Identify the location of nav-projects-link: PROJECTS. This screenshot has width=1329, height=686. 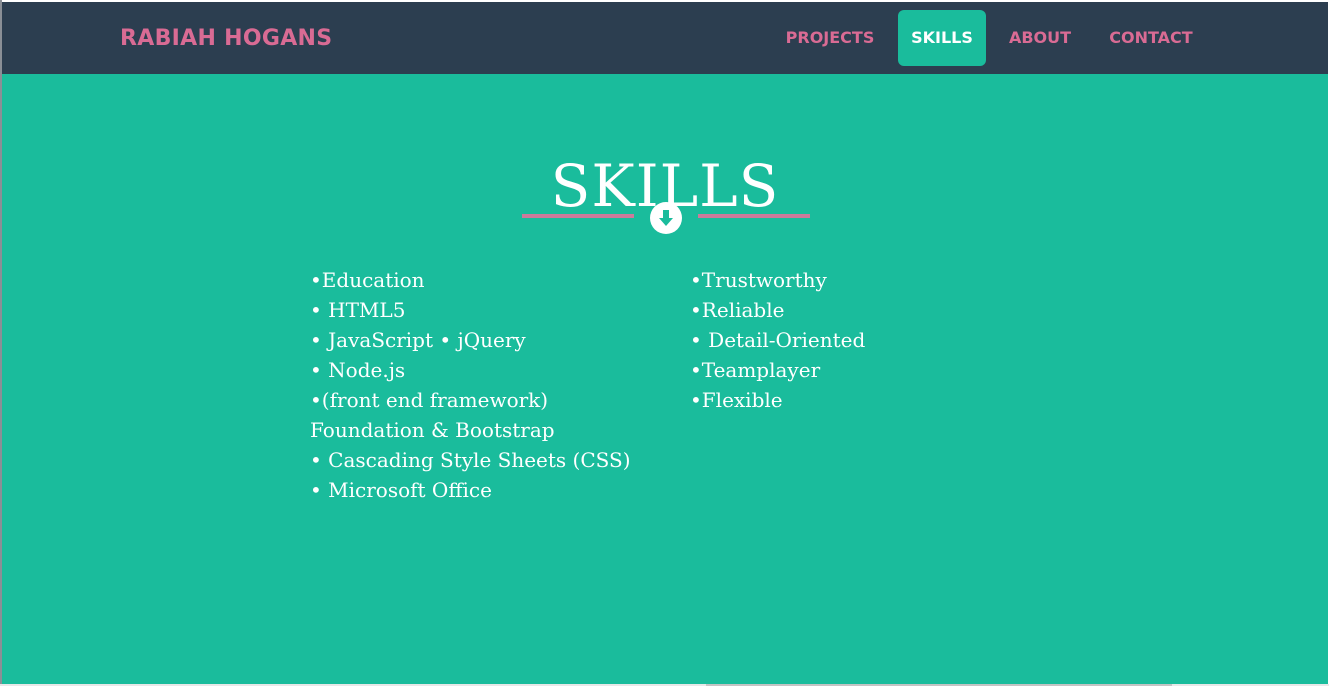
(830, 38).